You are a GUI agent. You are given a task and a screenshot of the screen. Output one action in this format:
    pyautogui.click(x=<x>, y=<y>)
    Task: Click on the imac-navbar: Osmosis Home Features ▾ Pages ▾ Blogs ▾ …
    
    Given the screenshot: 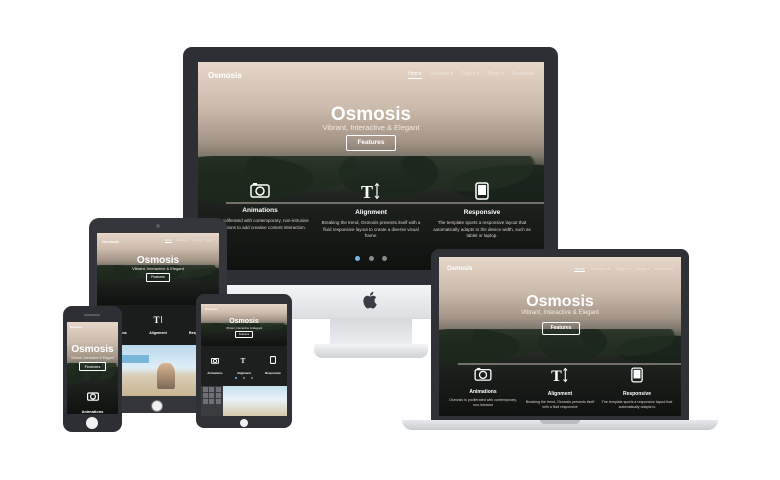 What is the action you would take?
    pyautogui.click(x=371, y=75)
    